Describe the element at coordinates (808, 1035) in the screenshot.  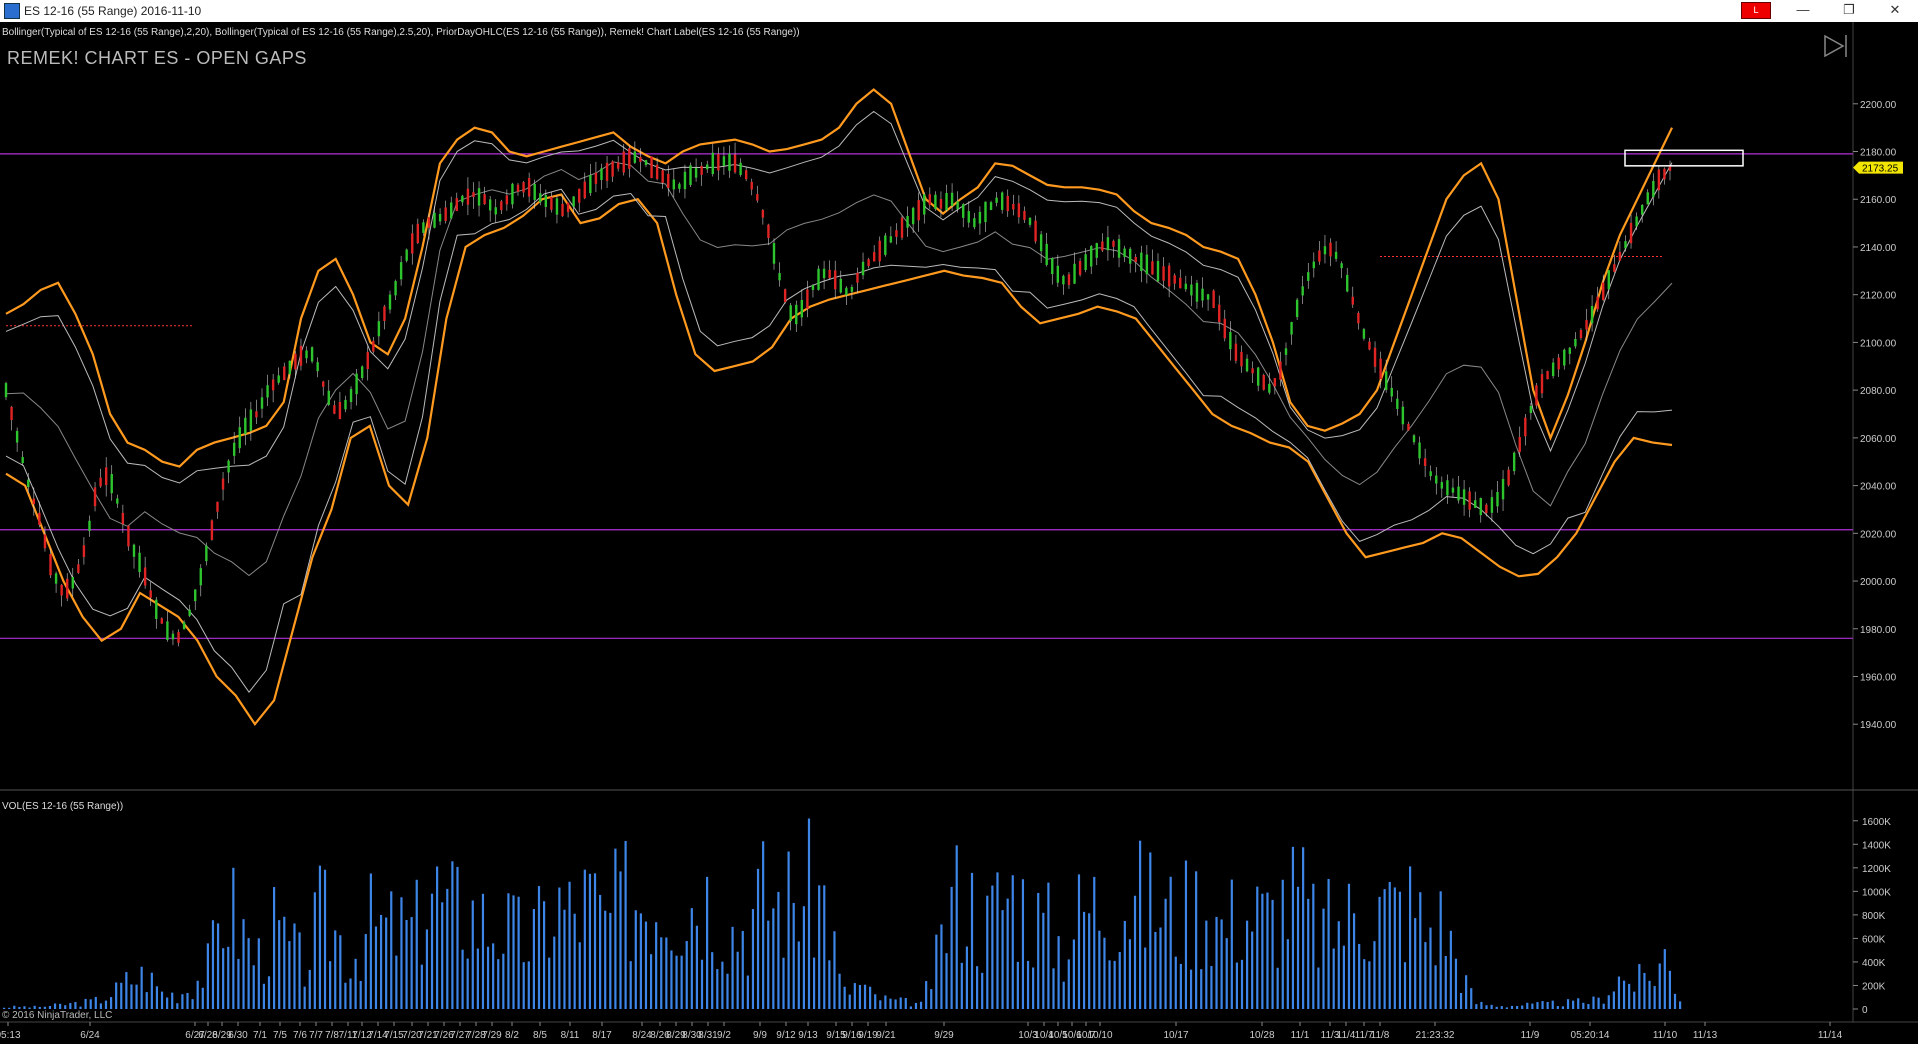
I see `time-tick-label: 9/13` at that location.